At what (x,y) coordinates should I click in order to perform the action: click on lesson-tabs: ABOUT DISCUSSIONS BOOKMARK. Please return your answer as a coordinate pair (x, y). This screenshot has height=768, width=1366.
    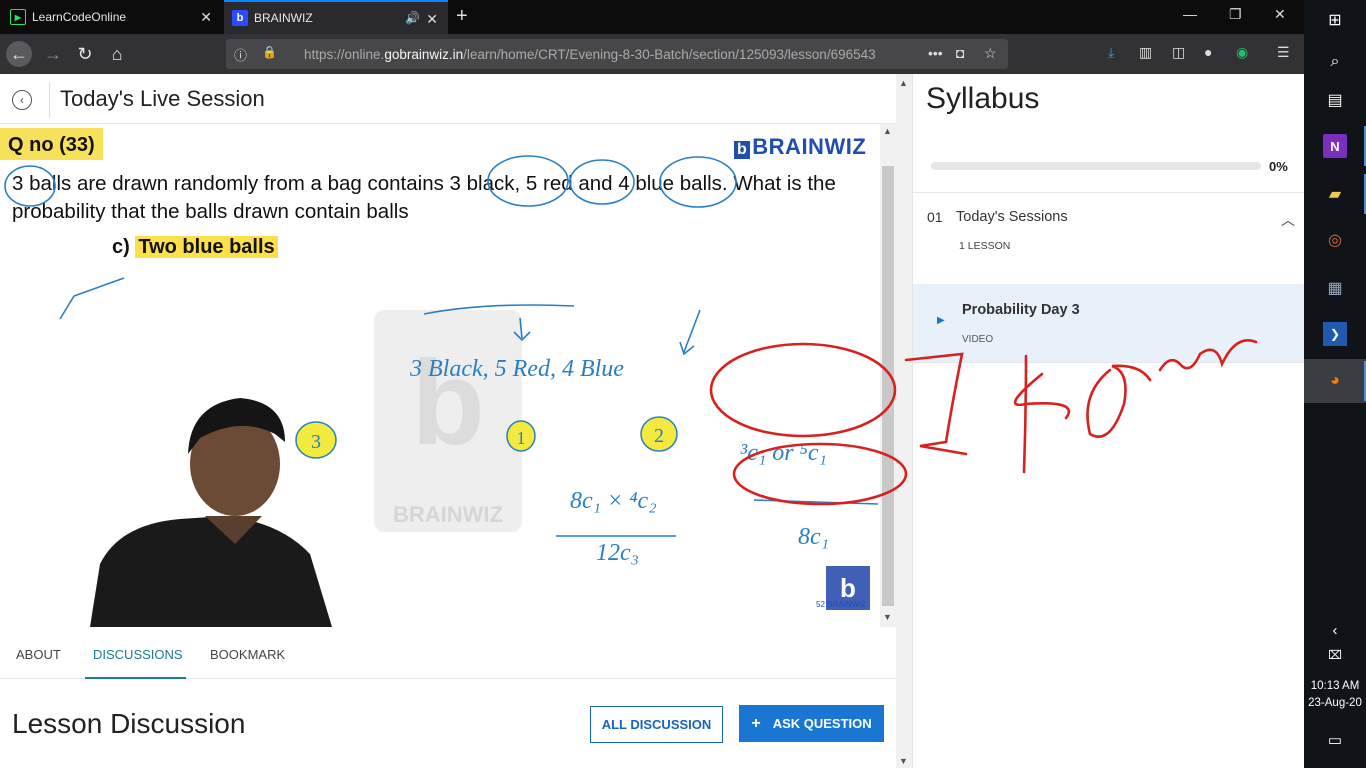
    Looking at the image, I should click on (448, 653).